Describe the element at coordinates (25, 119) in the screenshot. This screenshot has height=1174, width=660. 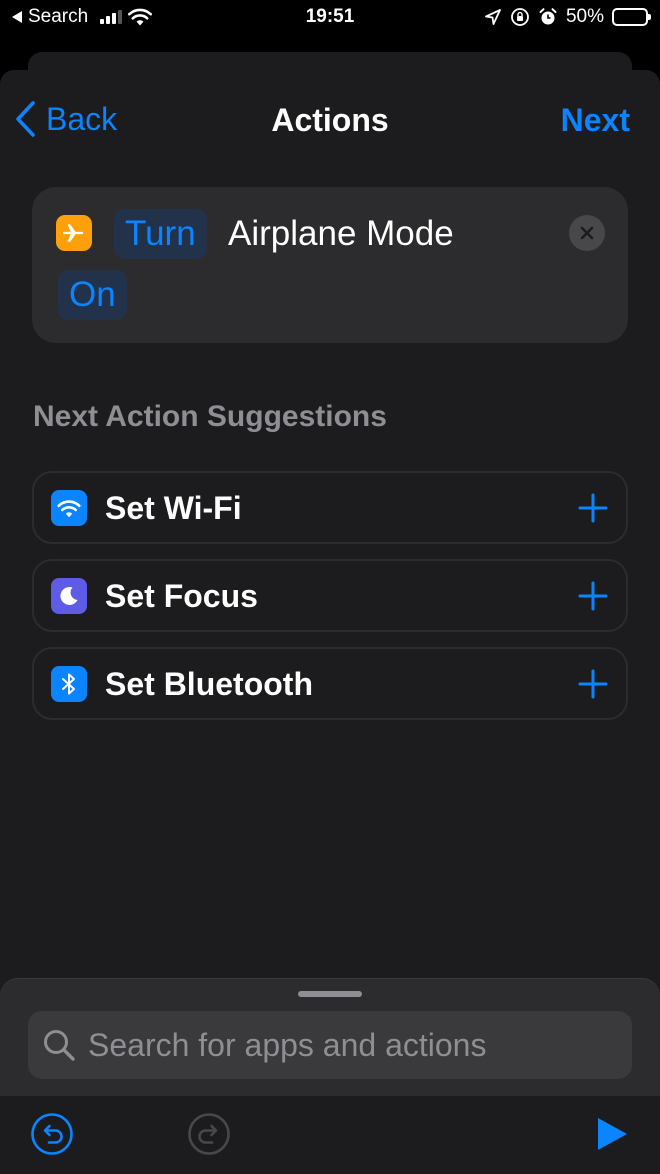
I see `chevron-left-icon` at that location.